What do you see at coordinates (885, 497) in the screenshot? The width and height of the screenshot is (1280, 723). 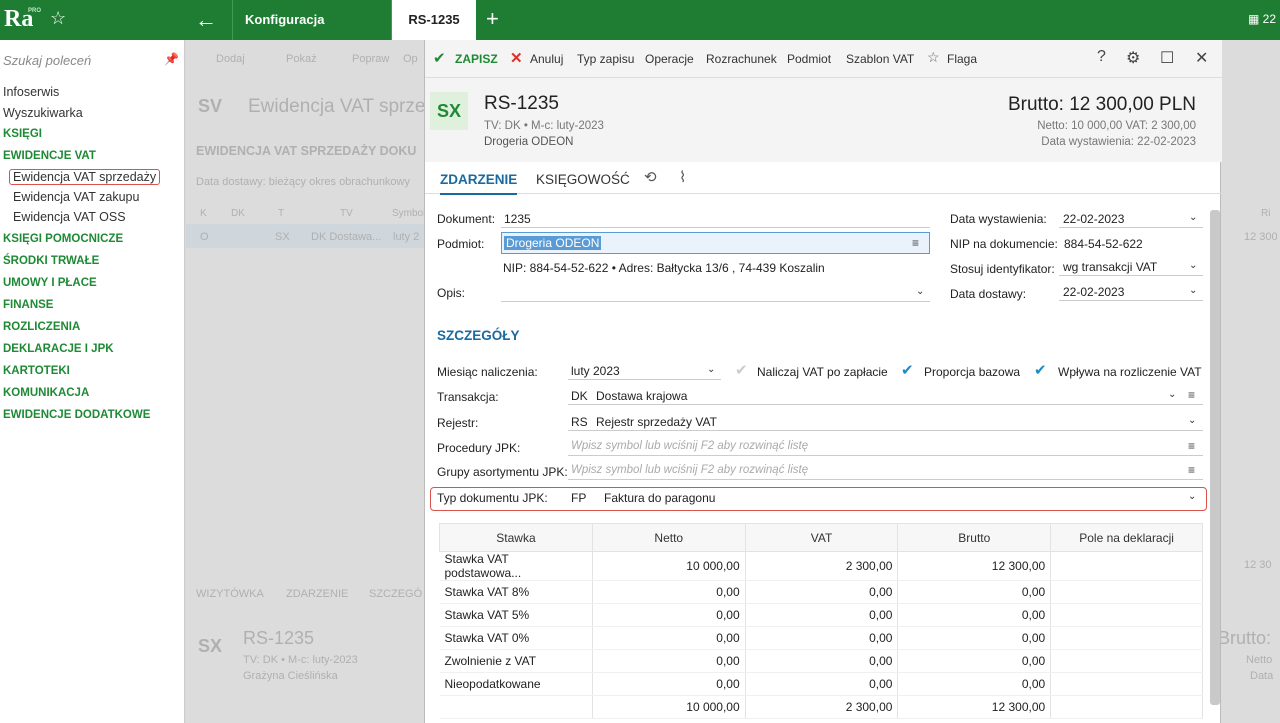 I see `jpk-type-select: FP Faktura do paragonu ⌄` at bounding box center [885, 497].